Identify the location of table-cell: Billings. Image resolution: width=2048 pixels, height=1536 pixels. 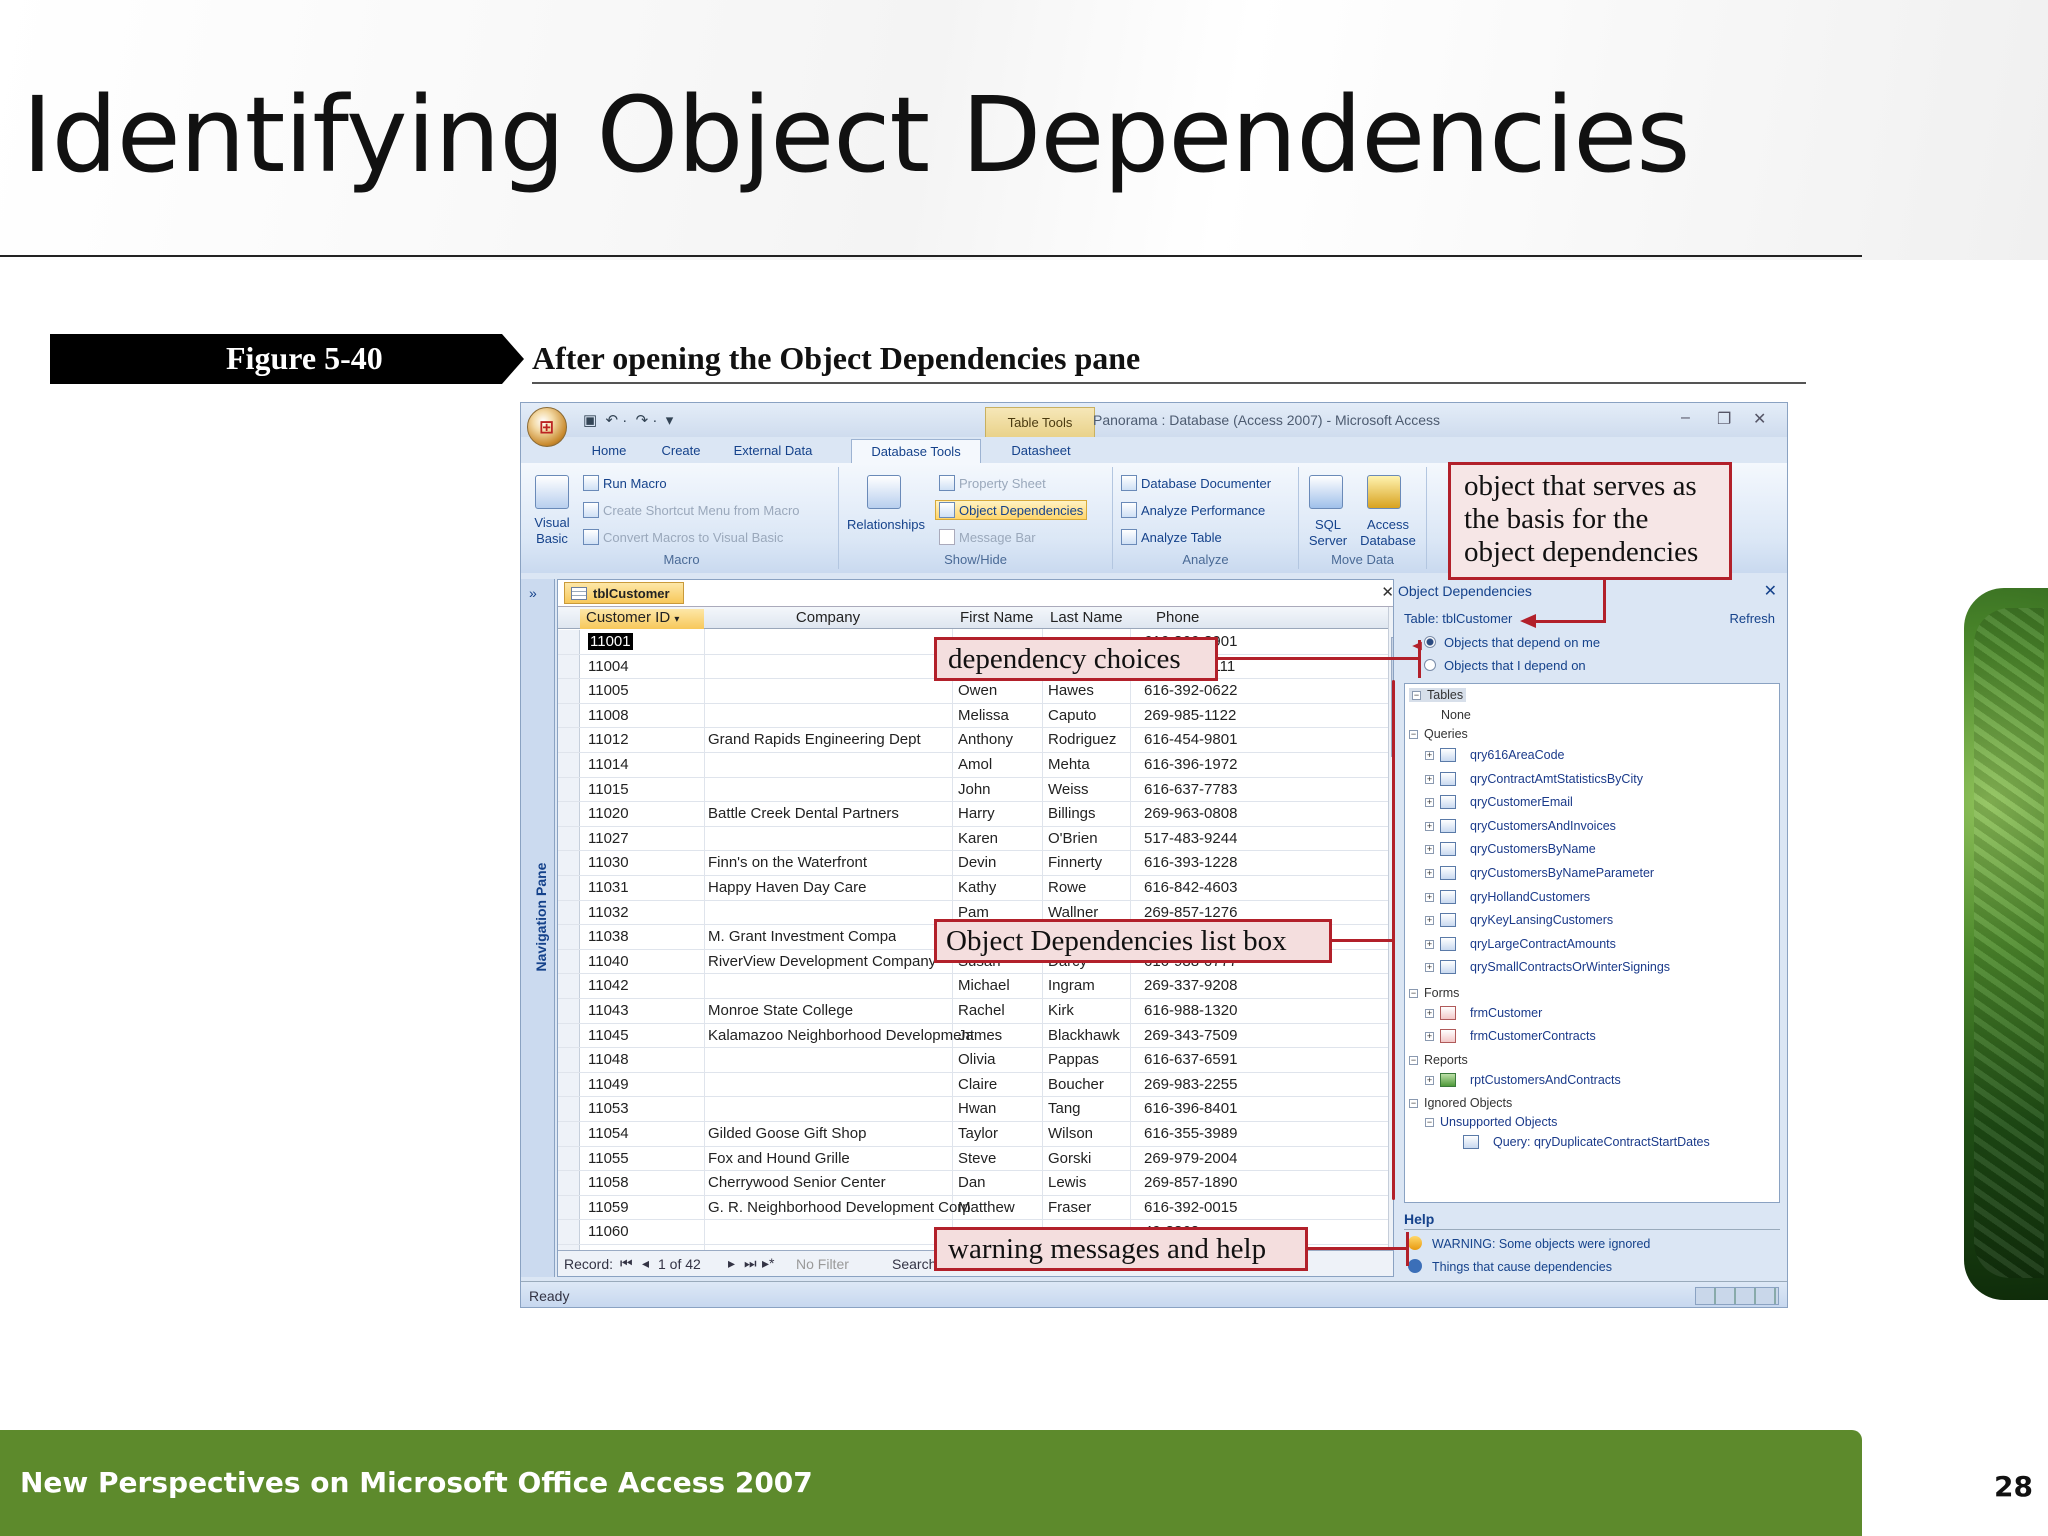
(1072, 813).